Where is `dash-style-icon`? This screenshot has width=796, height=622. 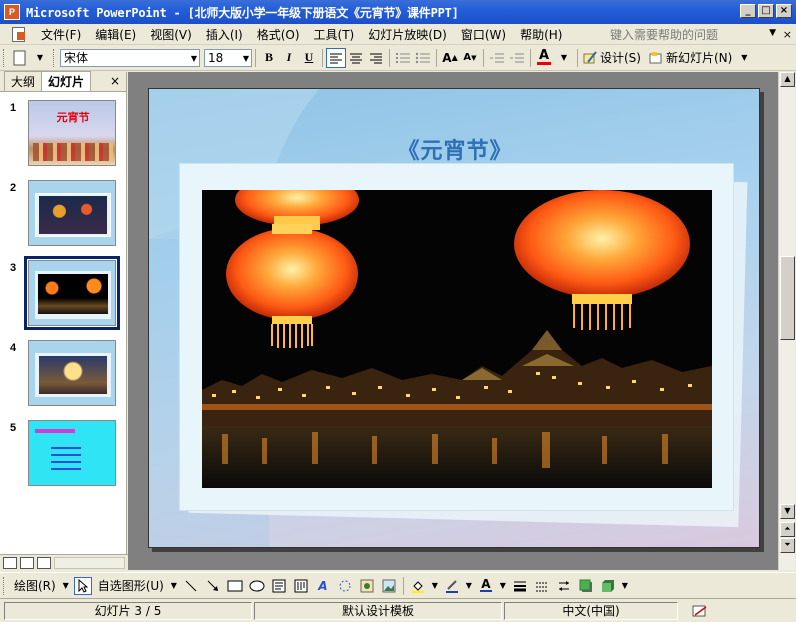 dash-style-icon is located at coordinates (542, 586).